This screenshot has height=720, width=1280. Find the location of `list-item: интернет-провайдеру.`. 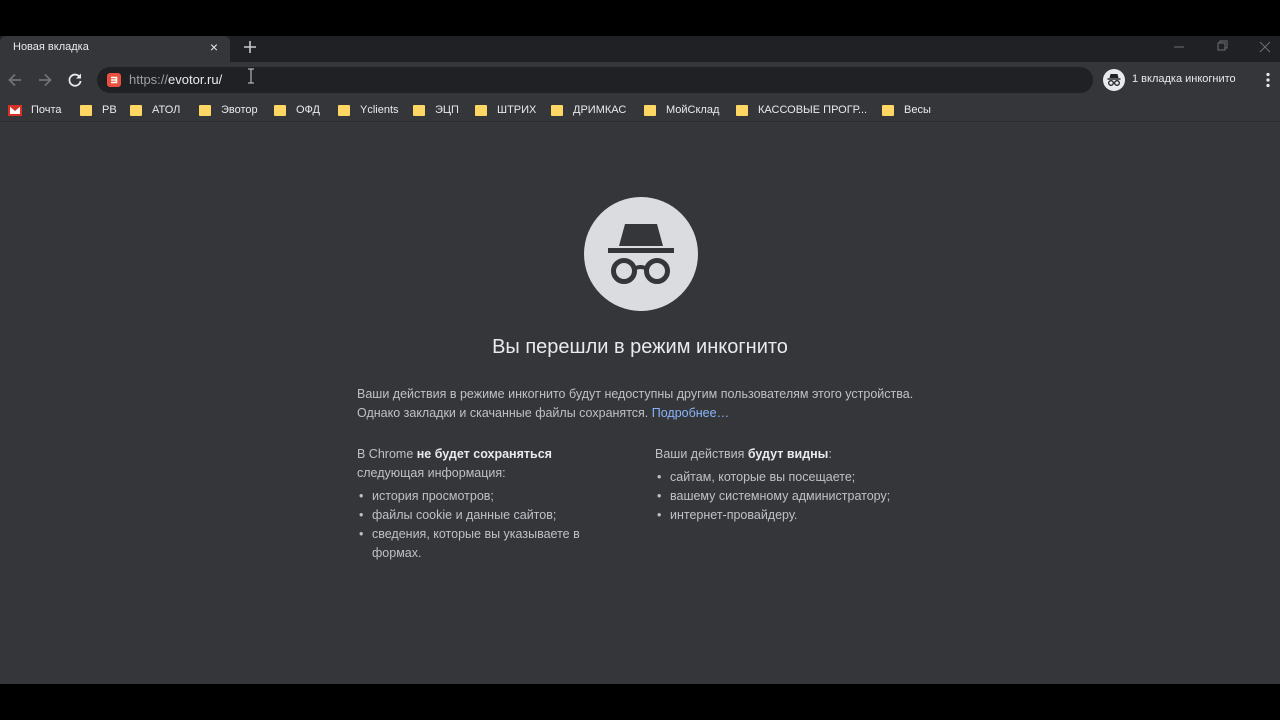

list-item: интернет-провайдеру. is located at coordinates (800, 515).